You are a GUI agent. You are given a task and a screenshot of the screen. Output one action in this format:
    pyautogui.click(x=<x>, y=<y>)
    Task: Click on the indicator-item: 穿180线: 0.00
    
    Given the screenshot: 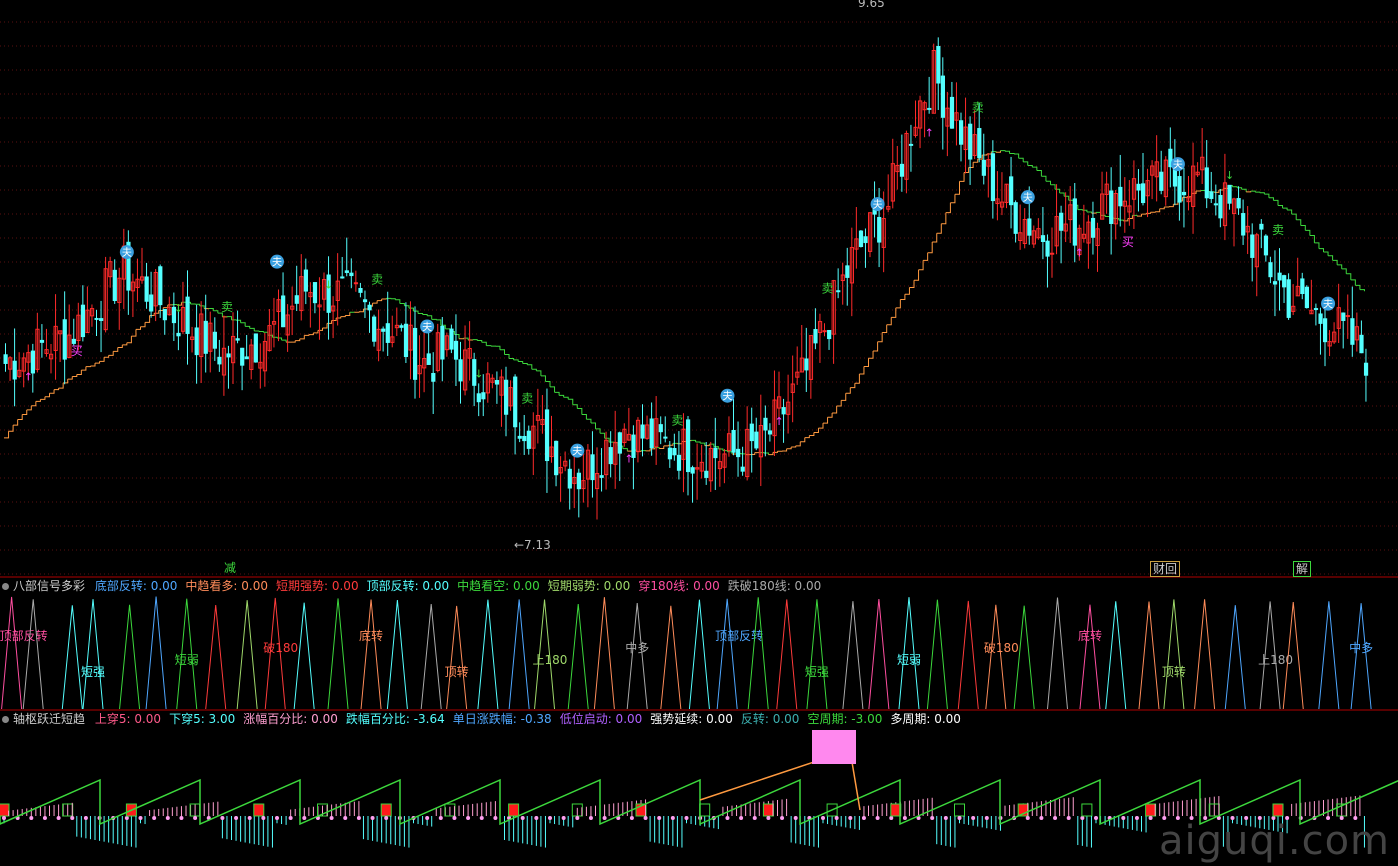 What is the action you would take?
    pyautogui.click(x=679, y=586)
    